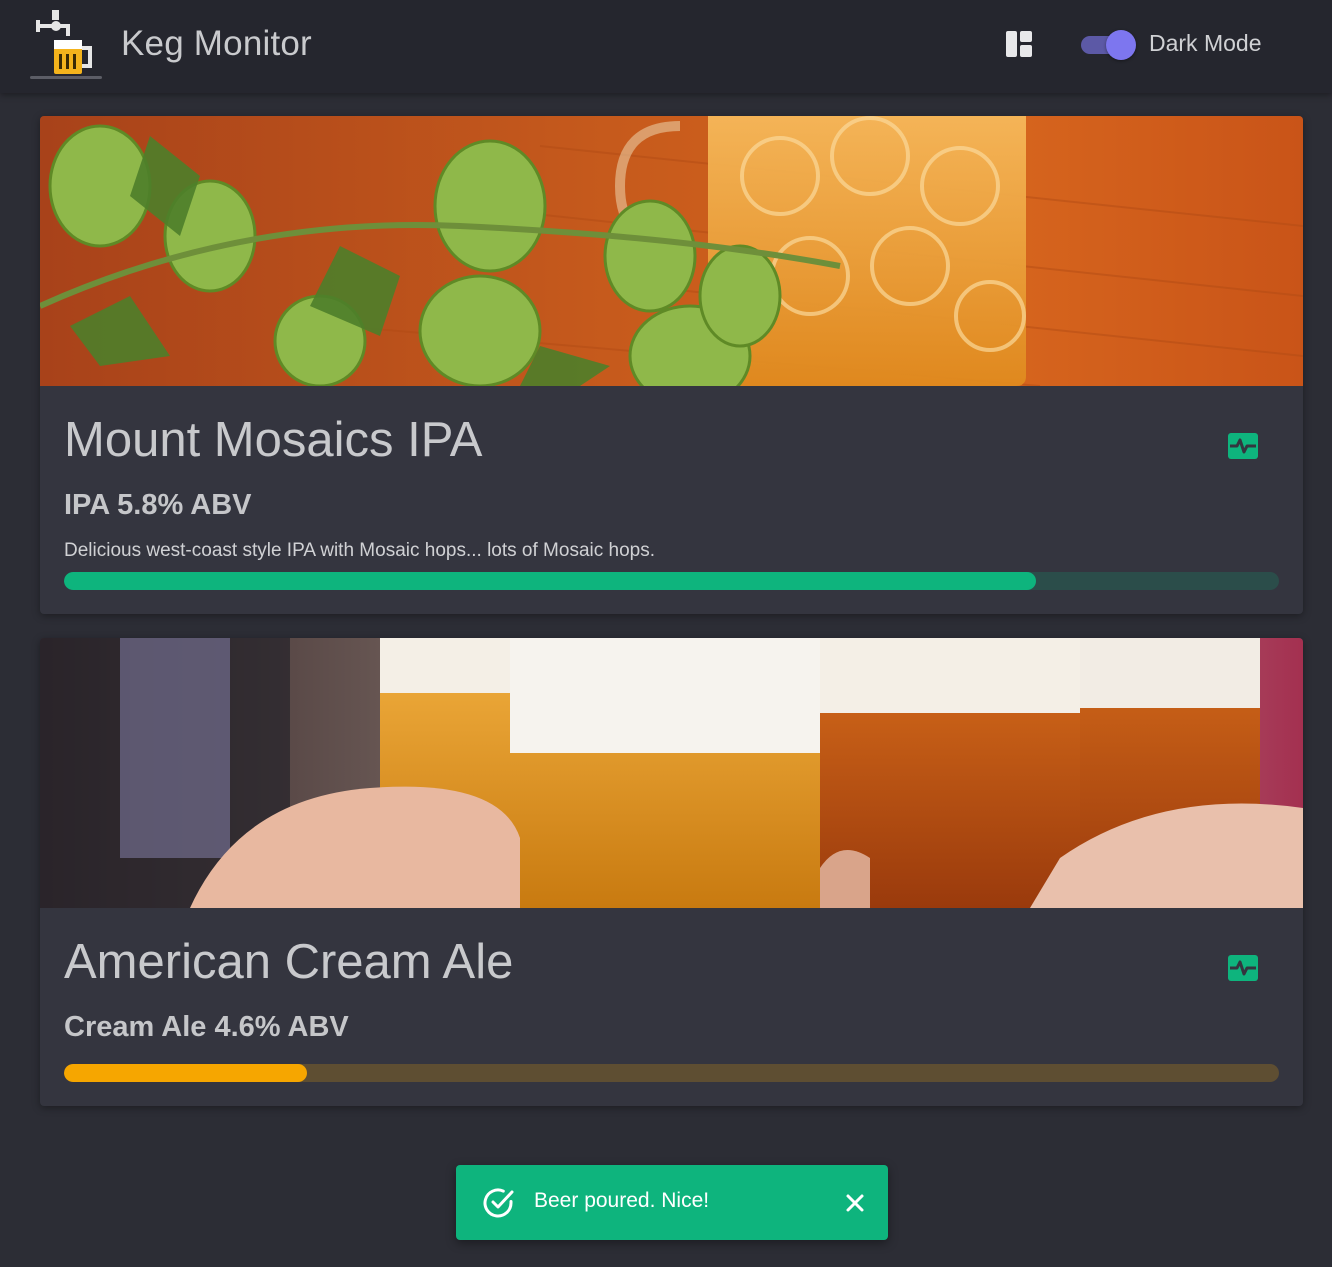  I want to click on logo-underline, so click(66, 77).